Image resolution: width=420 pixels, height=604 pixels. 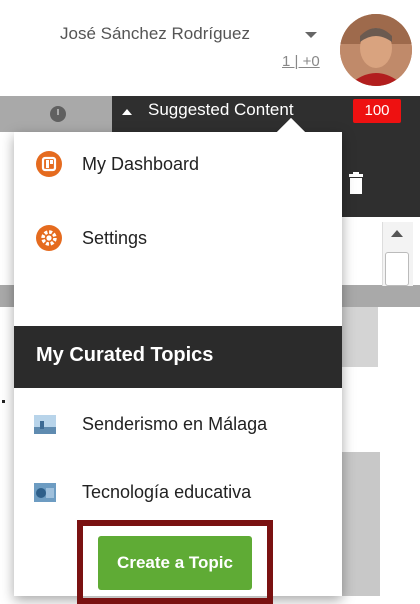 What do you see at coordinates (3, 401) in the screenshot?
I see `cursor-marker` at bounding box center [3, 401].